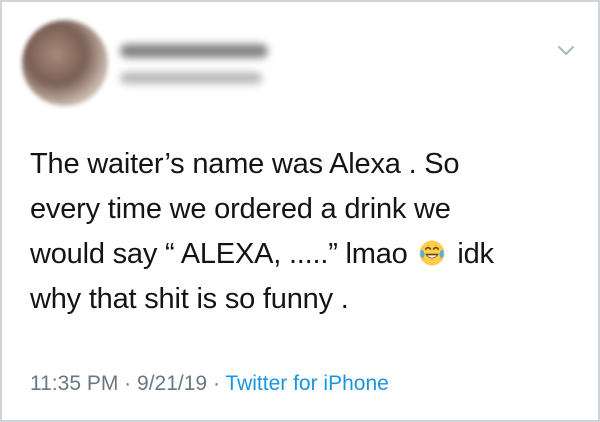 The width and height of the screenshot is (600, 422). I want to click on tweet-meta: 11:35 PM · 9/21/19 · Twitter for iPhone, so click(209, 384).